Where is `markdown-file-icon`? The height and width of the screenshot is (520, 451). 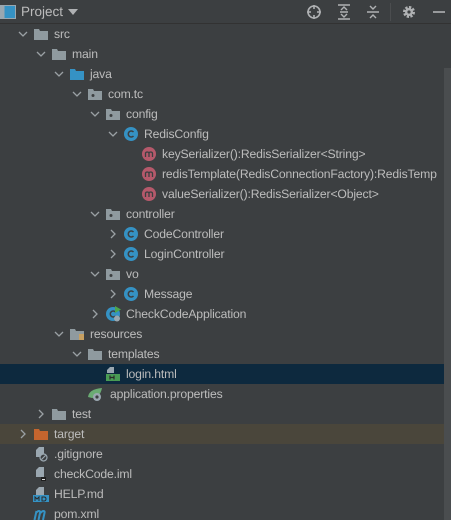
markdown-file-icon is located at coordinates (41, 494).